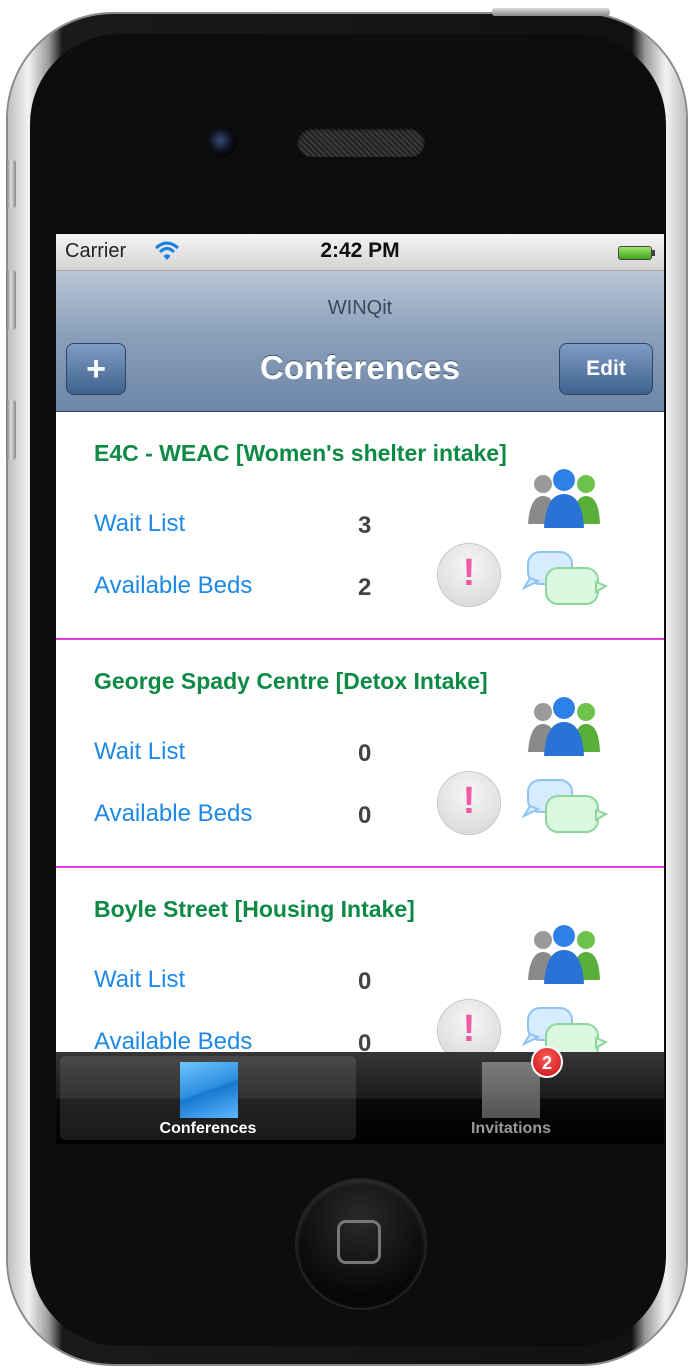  Describe the element at coordinates (547, 1062) in the screenshot. I see `notification-badge: 2` at that location.